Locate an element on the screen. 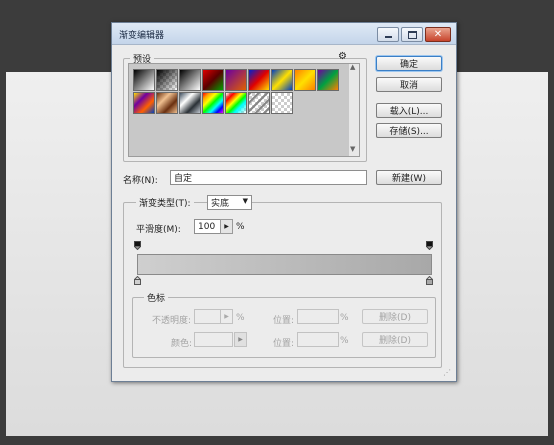  presets-scrollbar: ▲ ▼ is located at coordinates (354, 110).